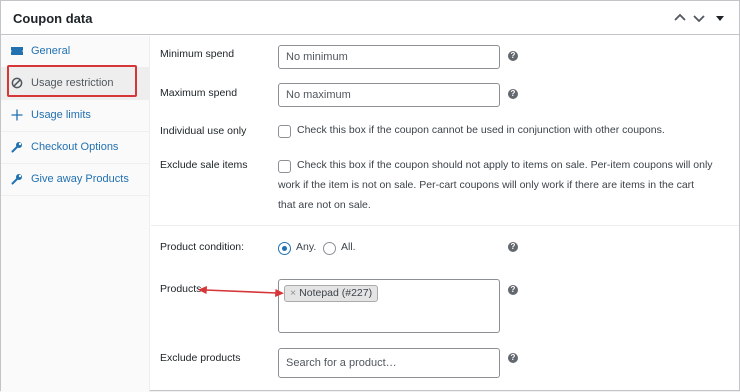  Describe the element at coordinates (293, 293) in the screenshot. I see `remove-icon: ×` at that location.